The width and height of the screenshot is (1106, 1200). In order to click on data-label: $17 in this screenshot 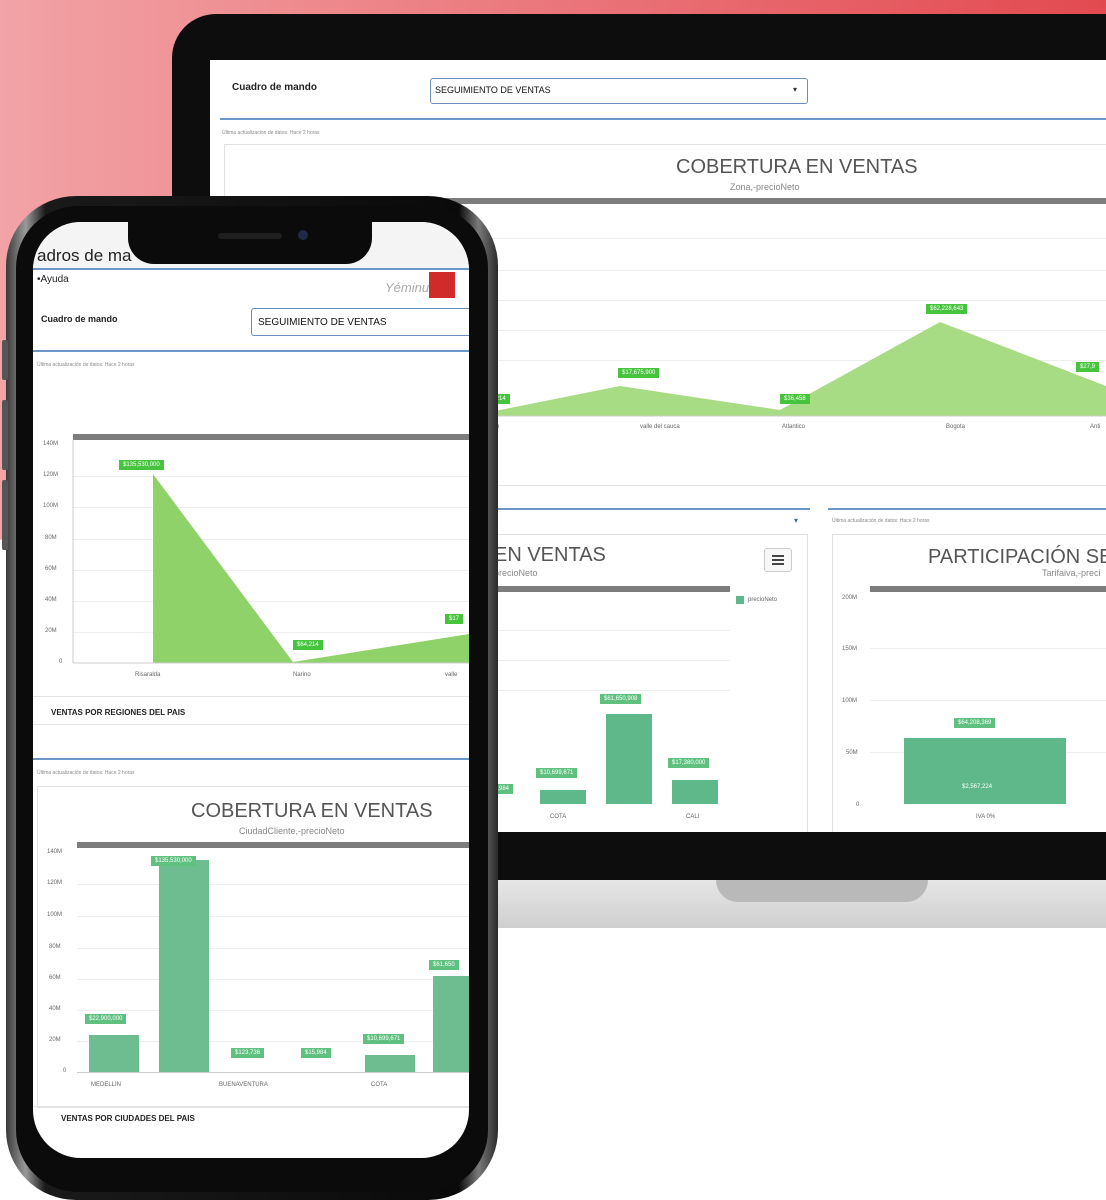, I will do `click(454, 619)`.